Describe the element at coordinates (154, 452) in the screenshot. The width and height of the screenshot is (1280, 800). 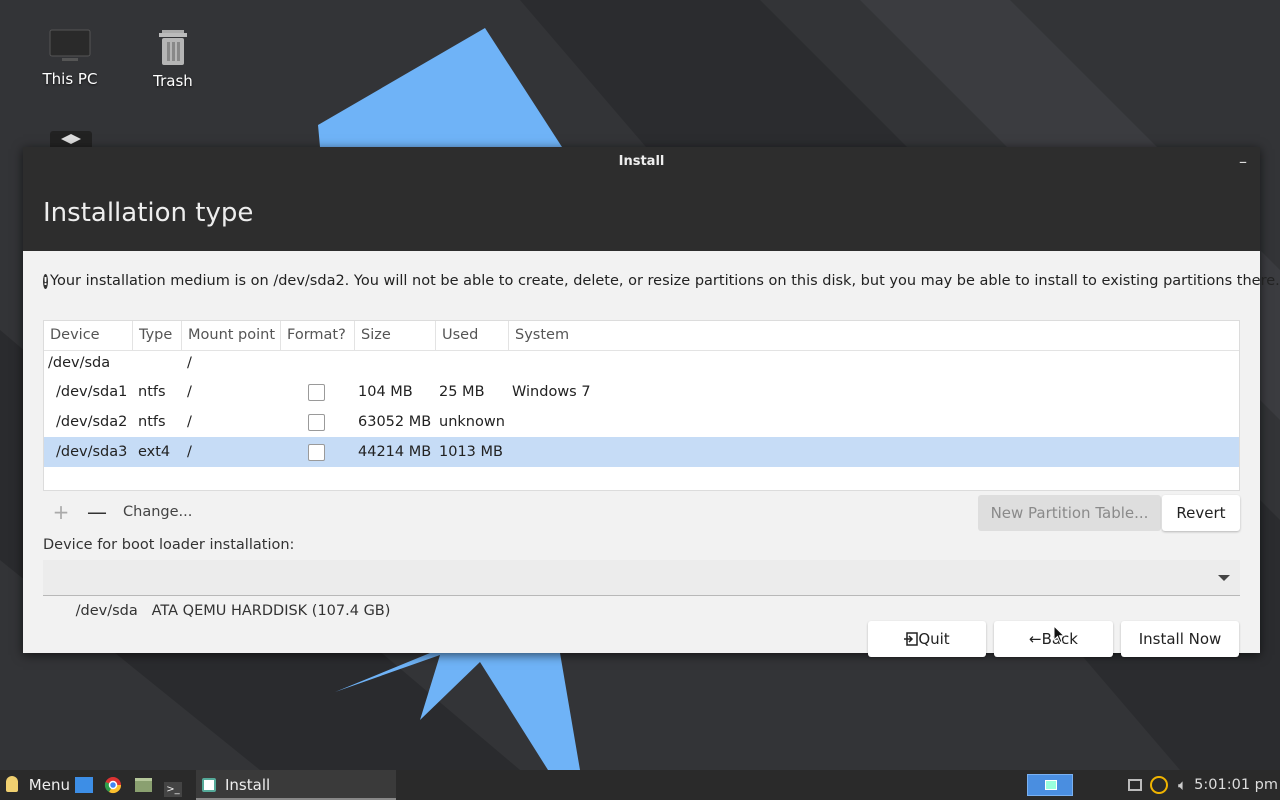
I see `cell-type: ext4` at that location.